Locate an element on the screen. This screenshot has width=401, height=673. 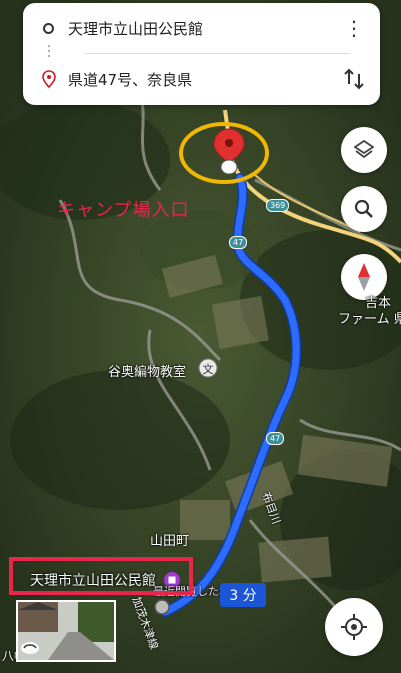
poi-label-workshop: 谷奥編物教室 is located at coordinates (147, 370).